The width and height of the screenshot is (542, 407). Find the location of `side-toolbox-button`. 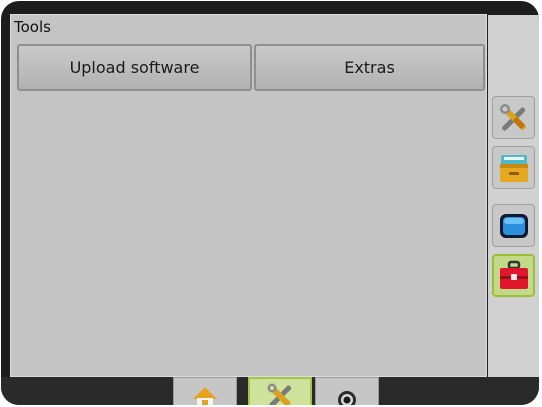

side-toolbox-button is located at coordinates (513, 275).